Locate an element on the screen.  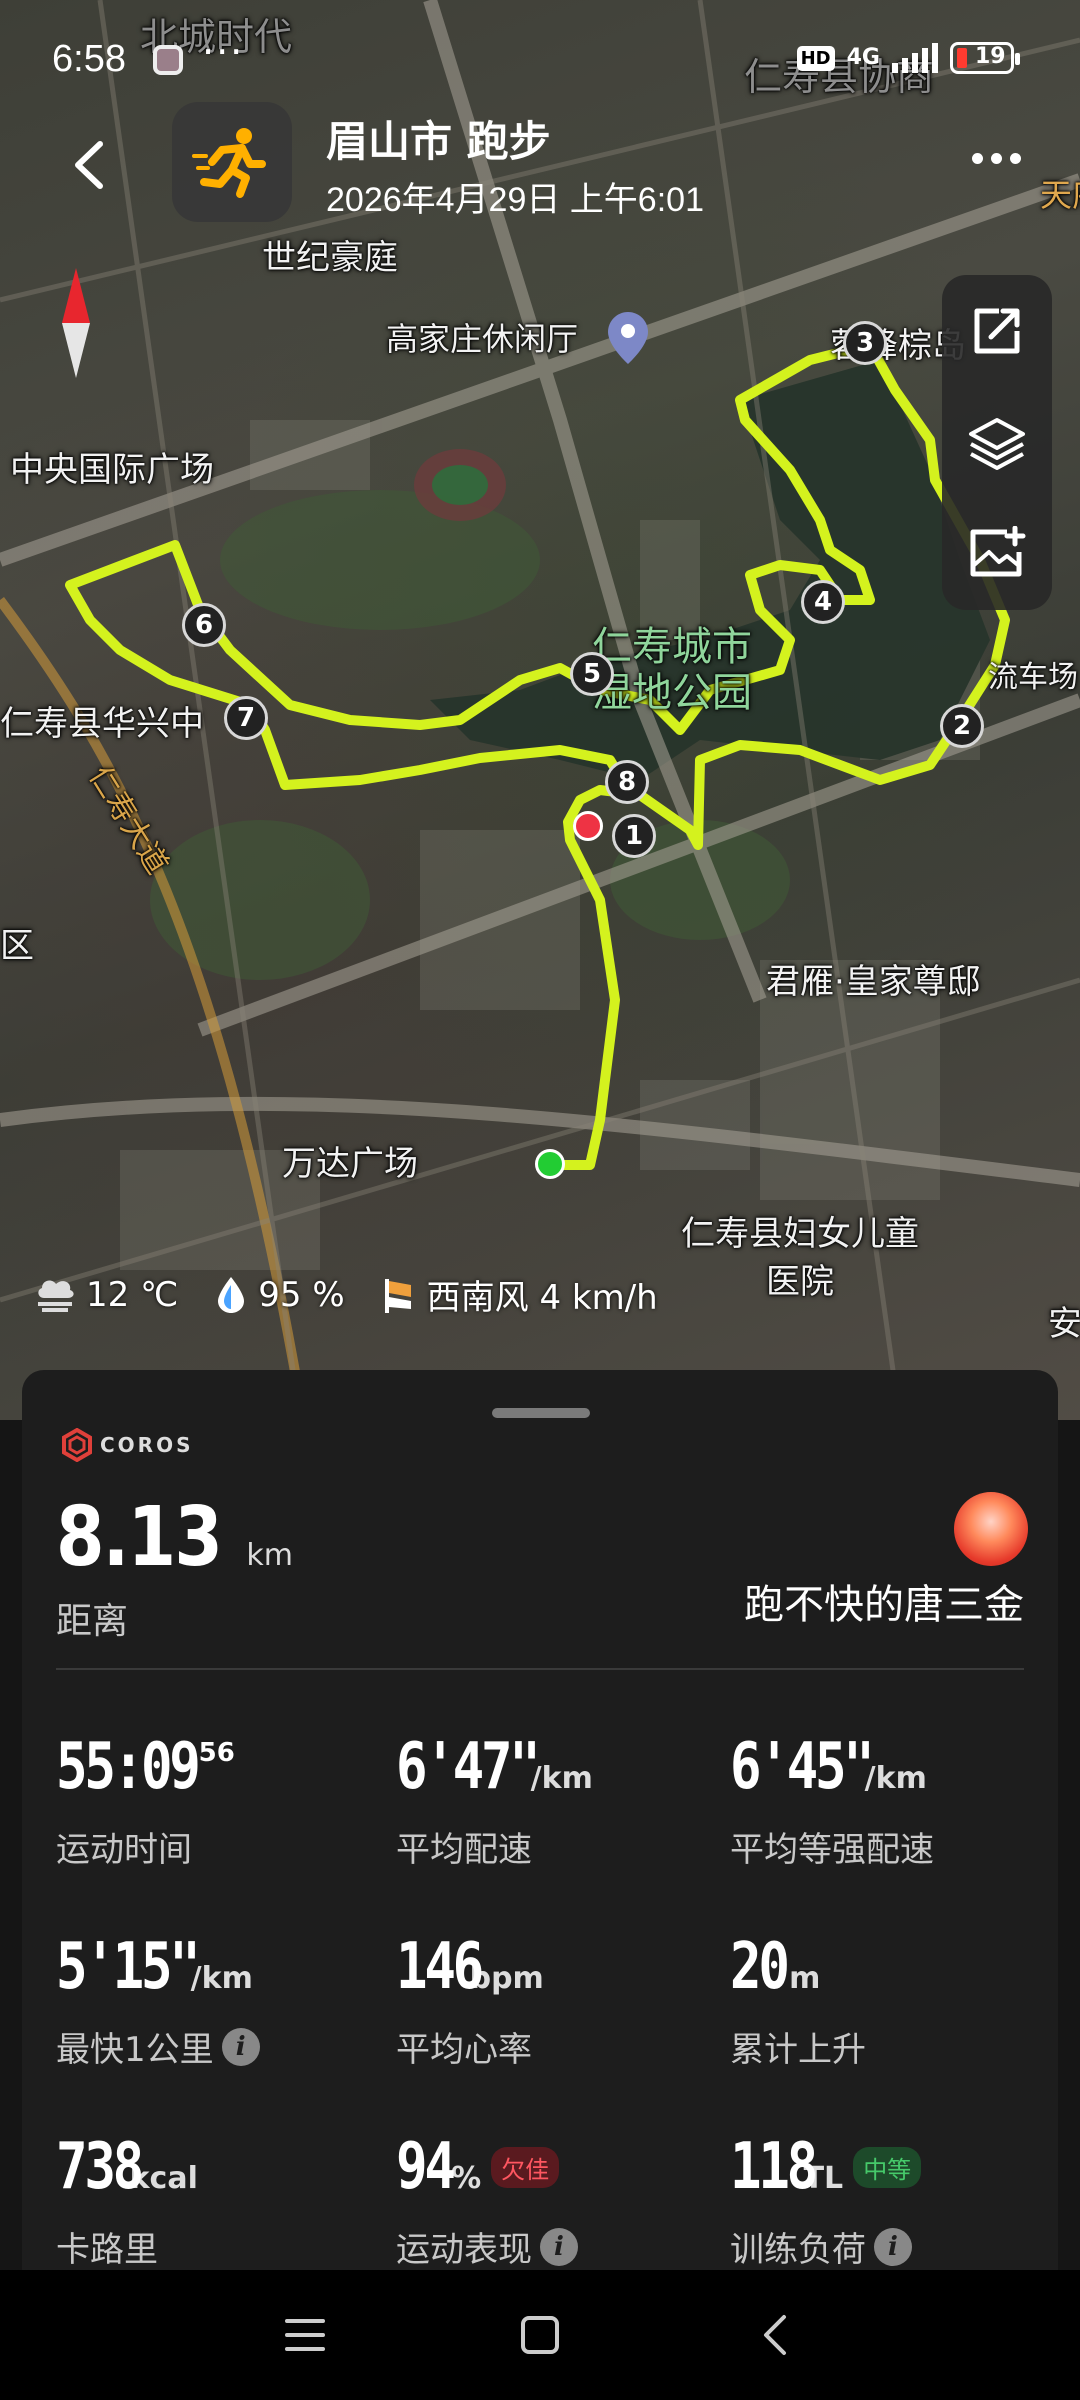
map-label: 高家庄休闲厅 is located at coordinates (482, 339).